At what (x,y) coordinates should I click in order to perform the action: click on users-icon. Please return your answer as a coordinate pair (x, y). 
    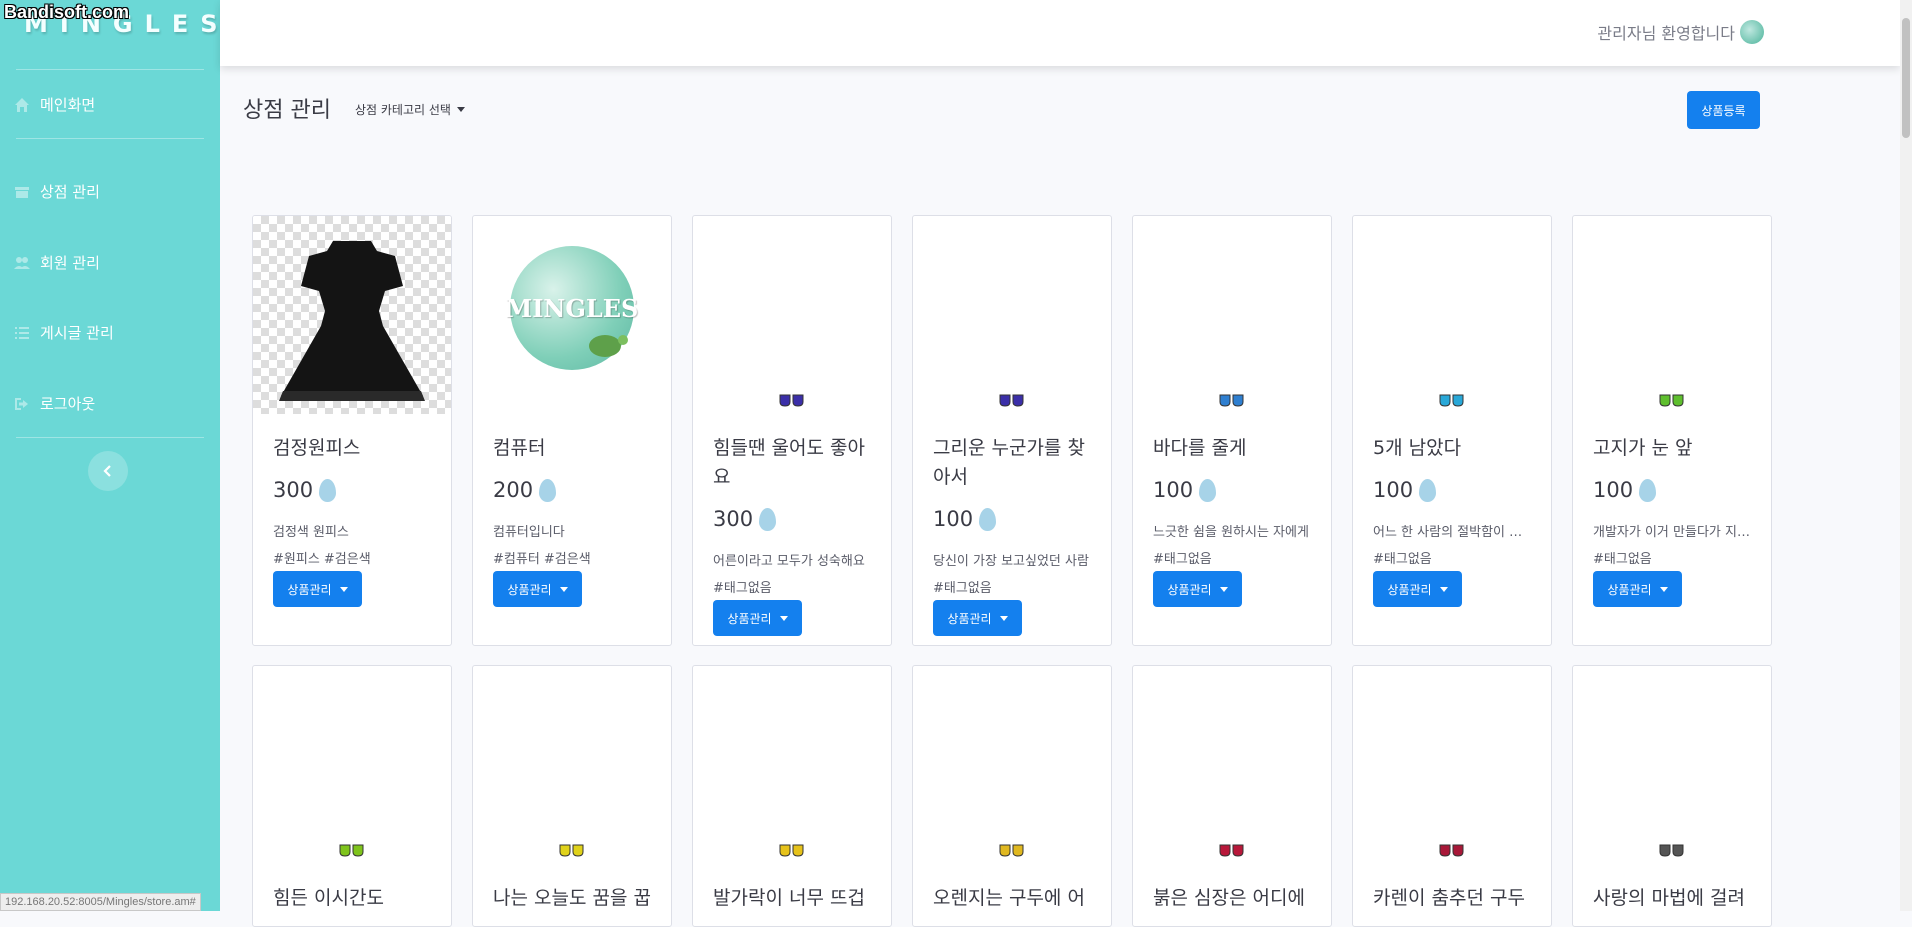
    Looking at the image, I should click on (22, 262).